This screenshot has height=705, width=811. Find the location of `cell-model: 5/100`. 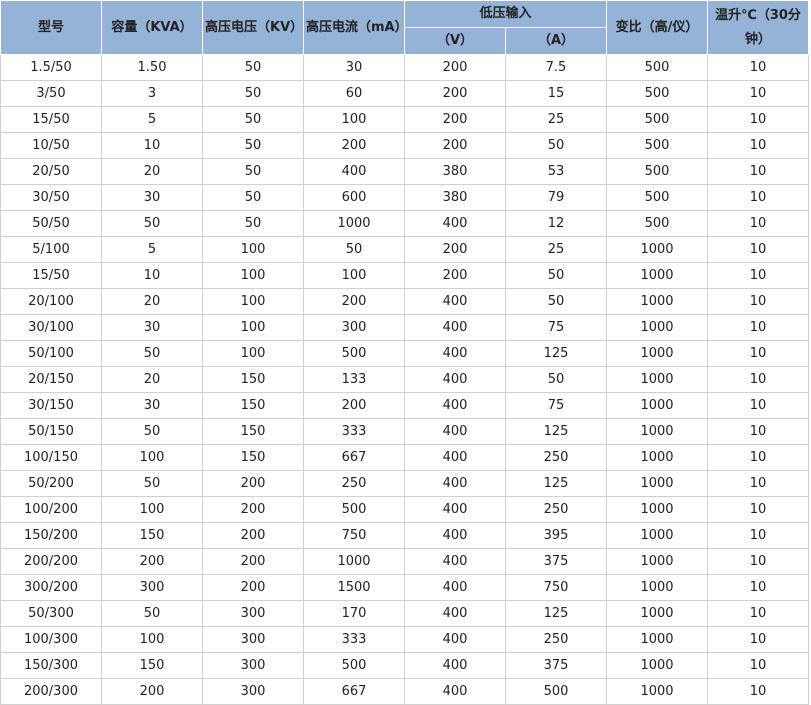

cell-model: 5/100 is located at coordinates (51, 249).